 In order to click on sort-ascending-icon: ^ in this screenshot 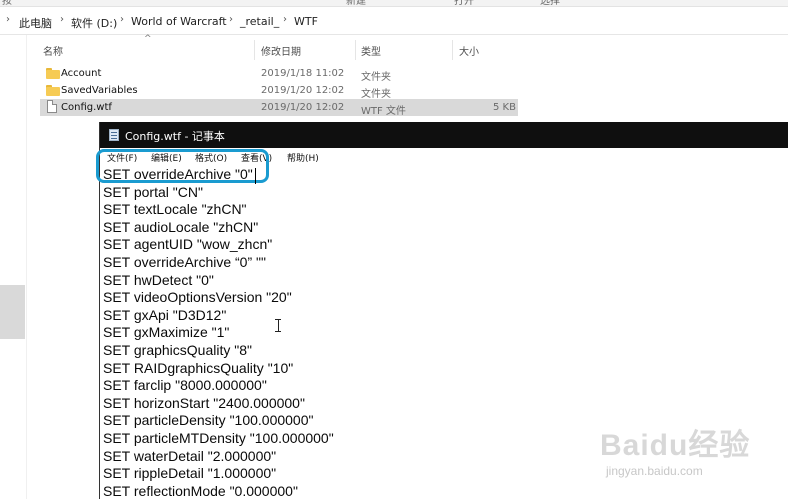, I will do `click(148, 39)`.